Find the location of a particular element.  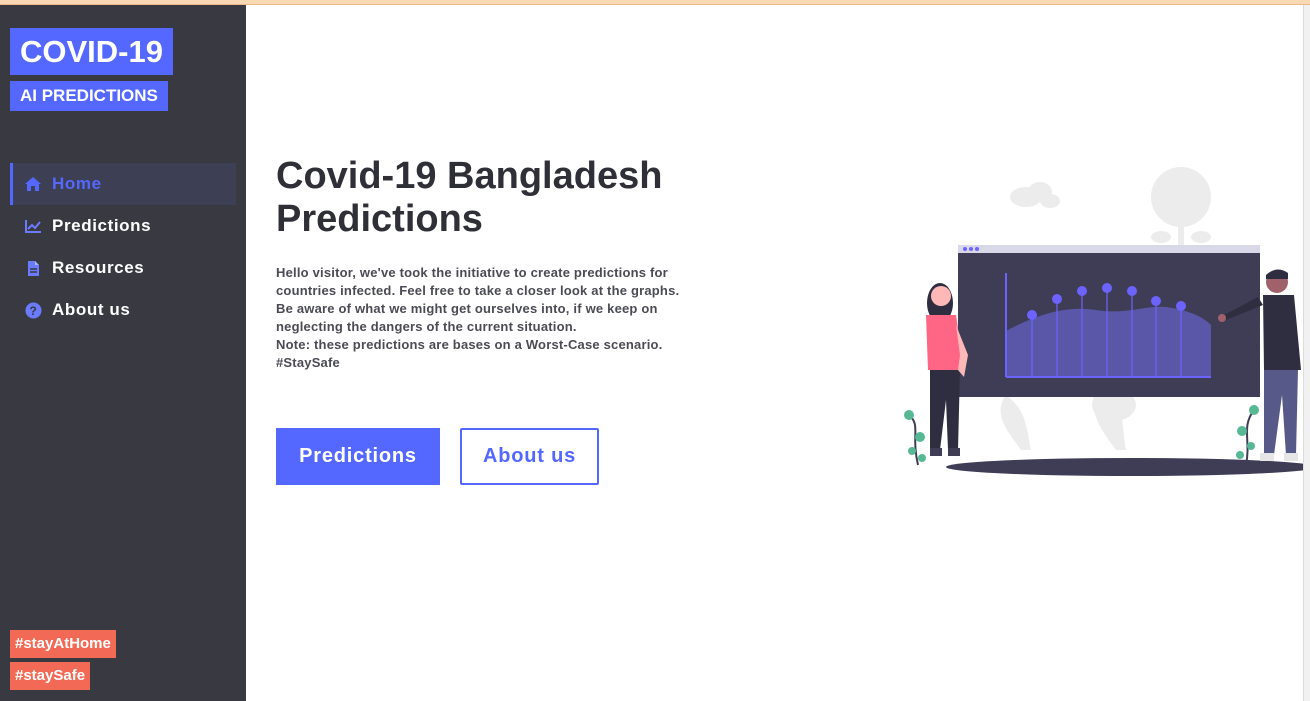

chart-line-icon is located at coordinates (33, 226).